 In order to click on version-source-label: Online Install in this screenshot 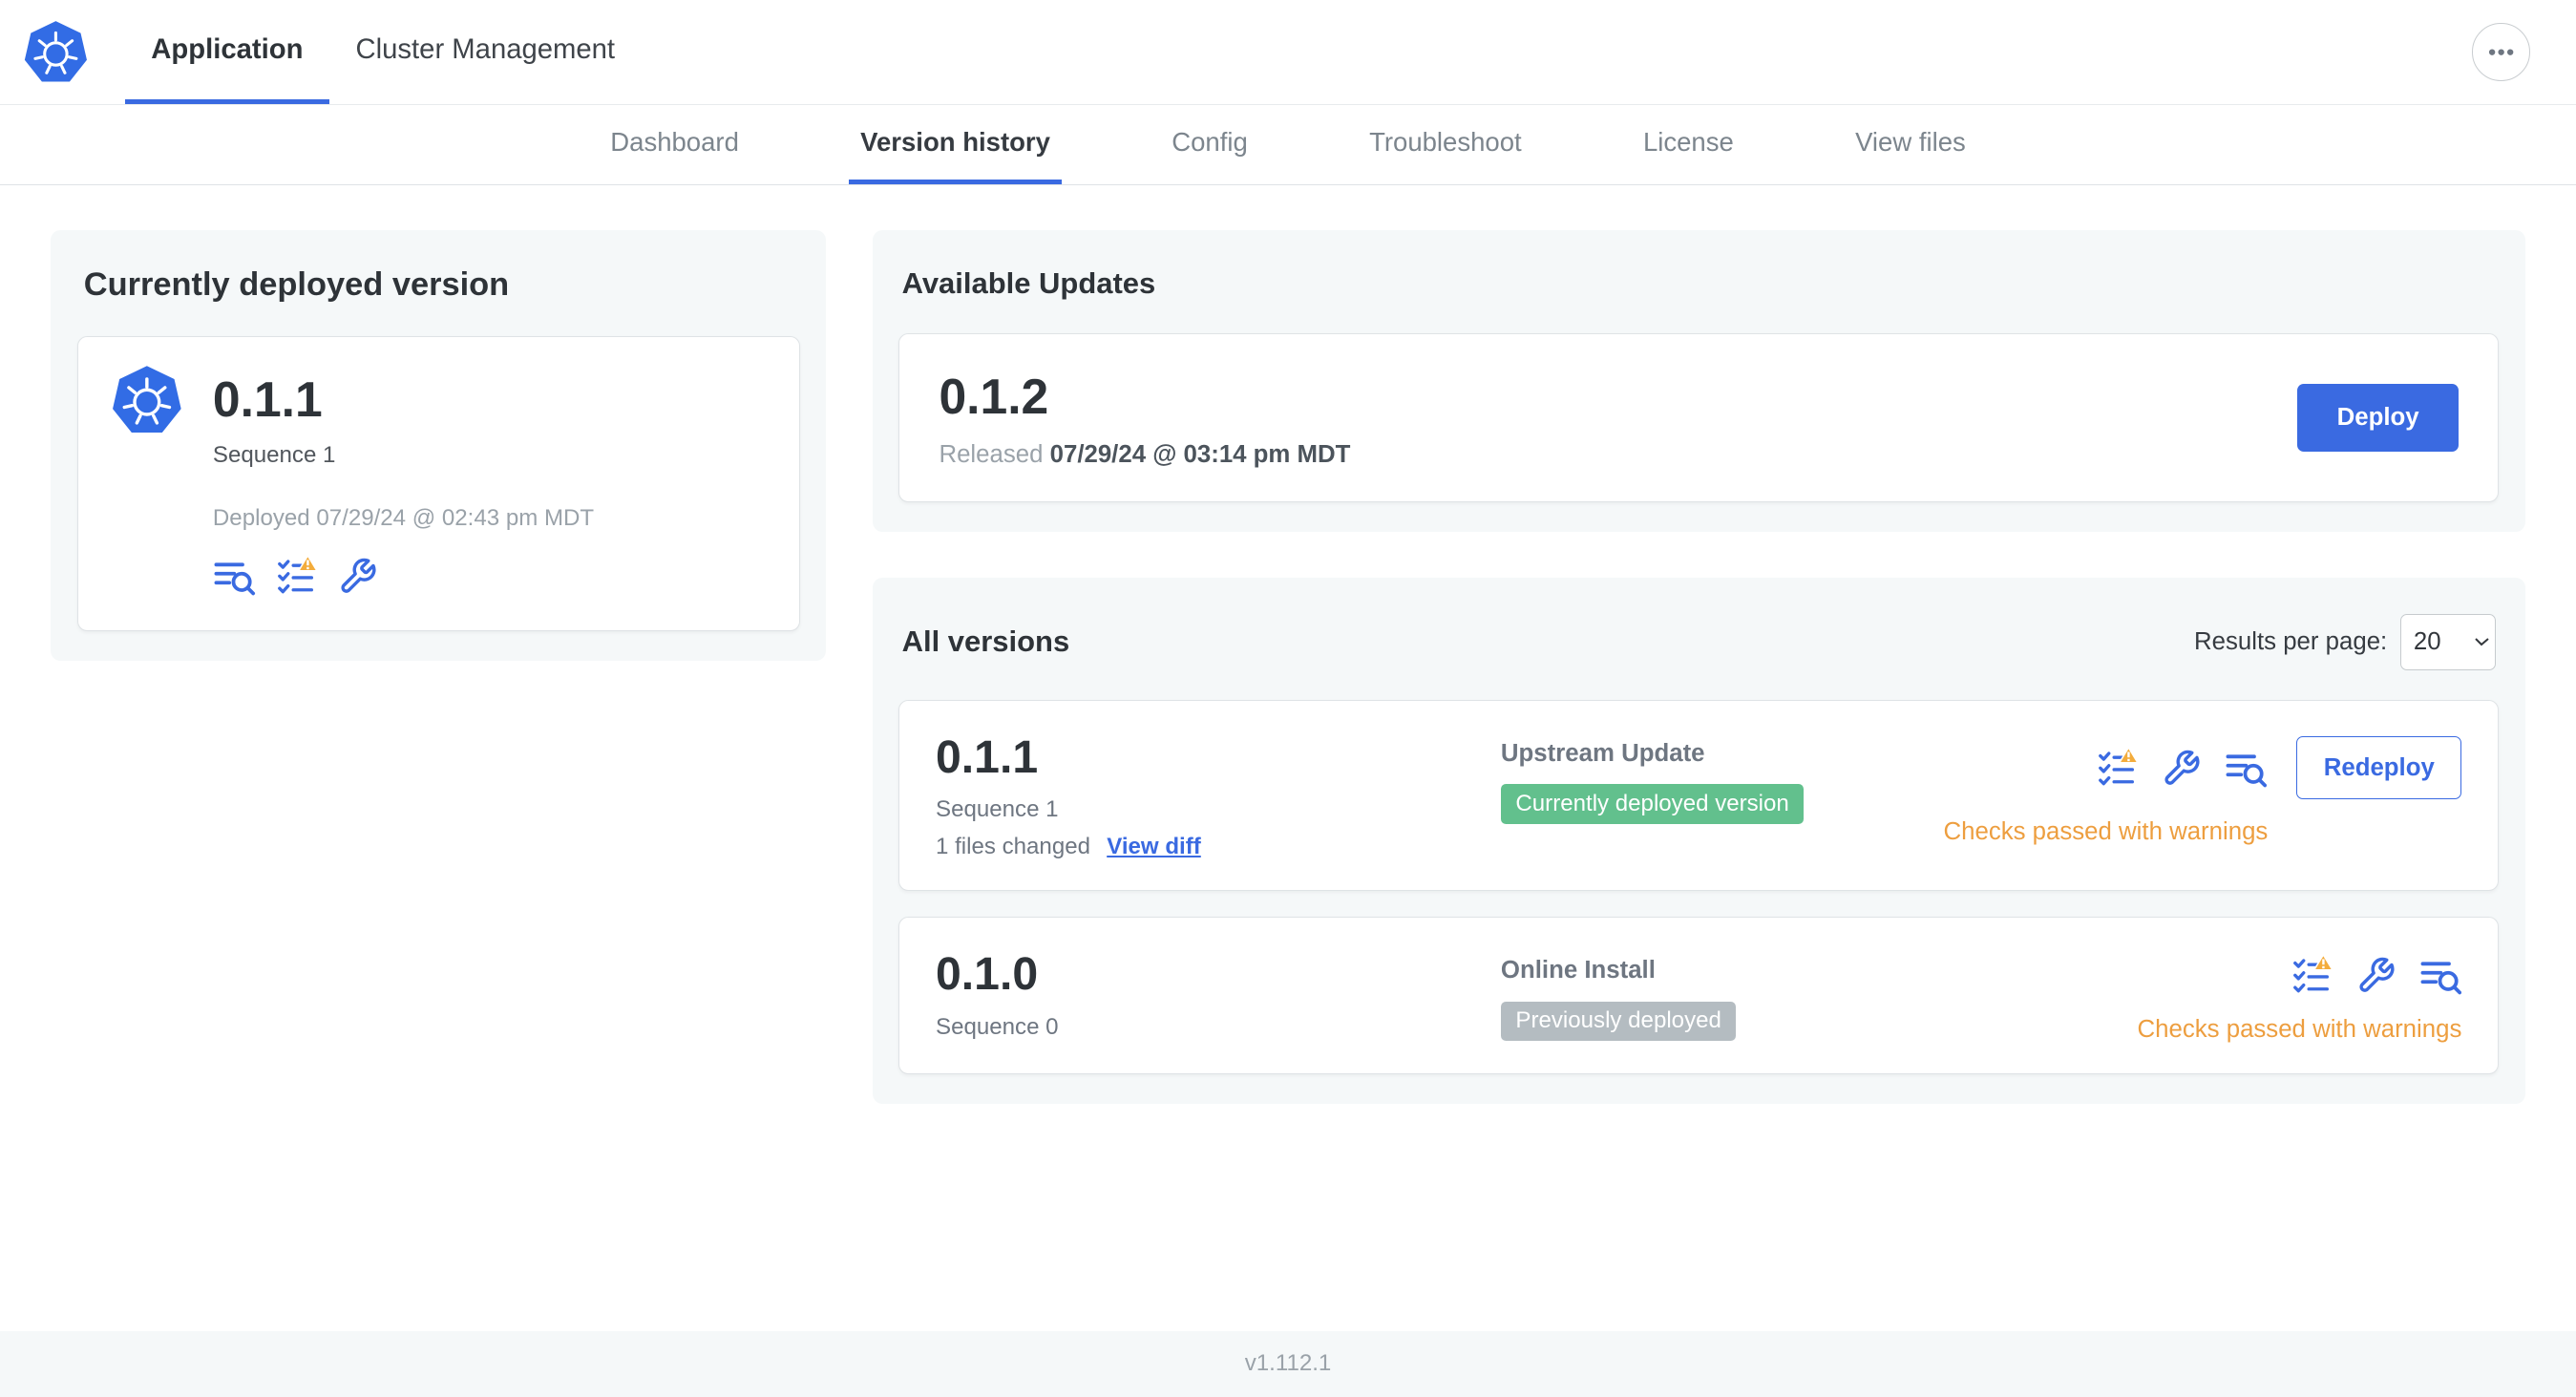, I will do `click(1578, 970)`.